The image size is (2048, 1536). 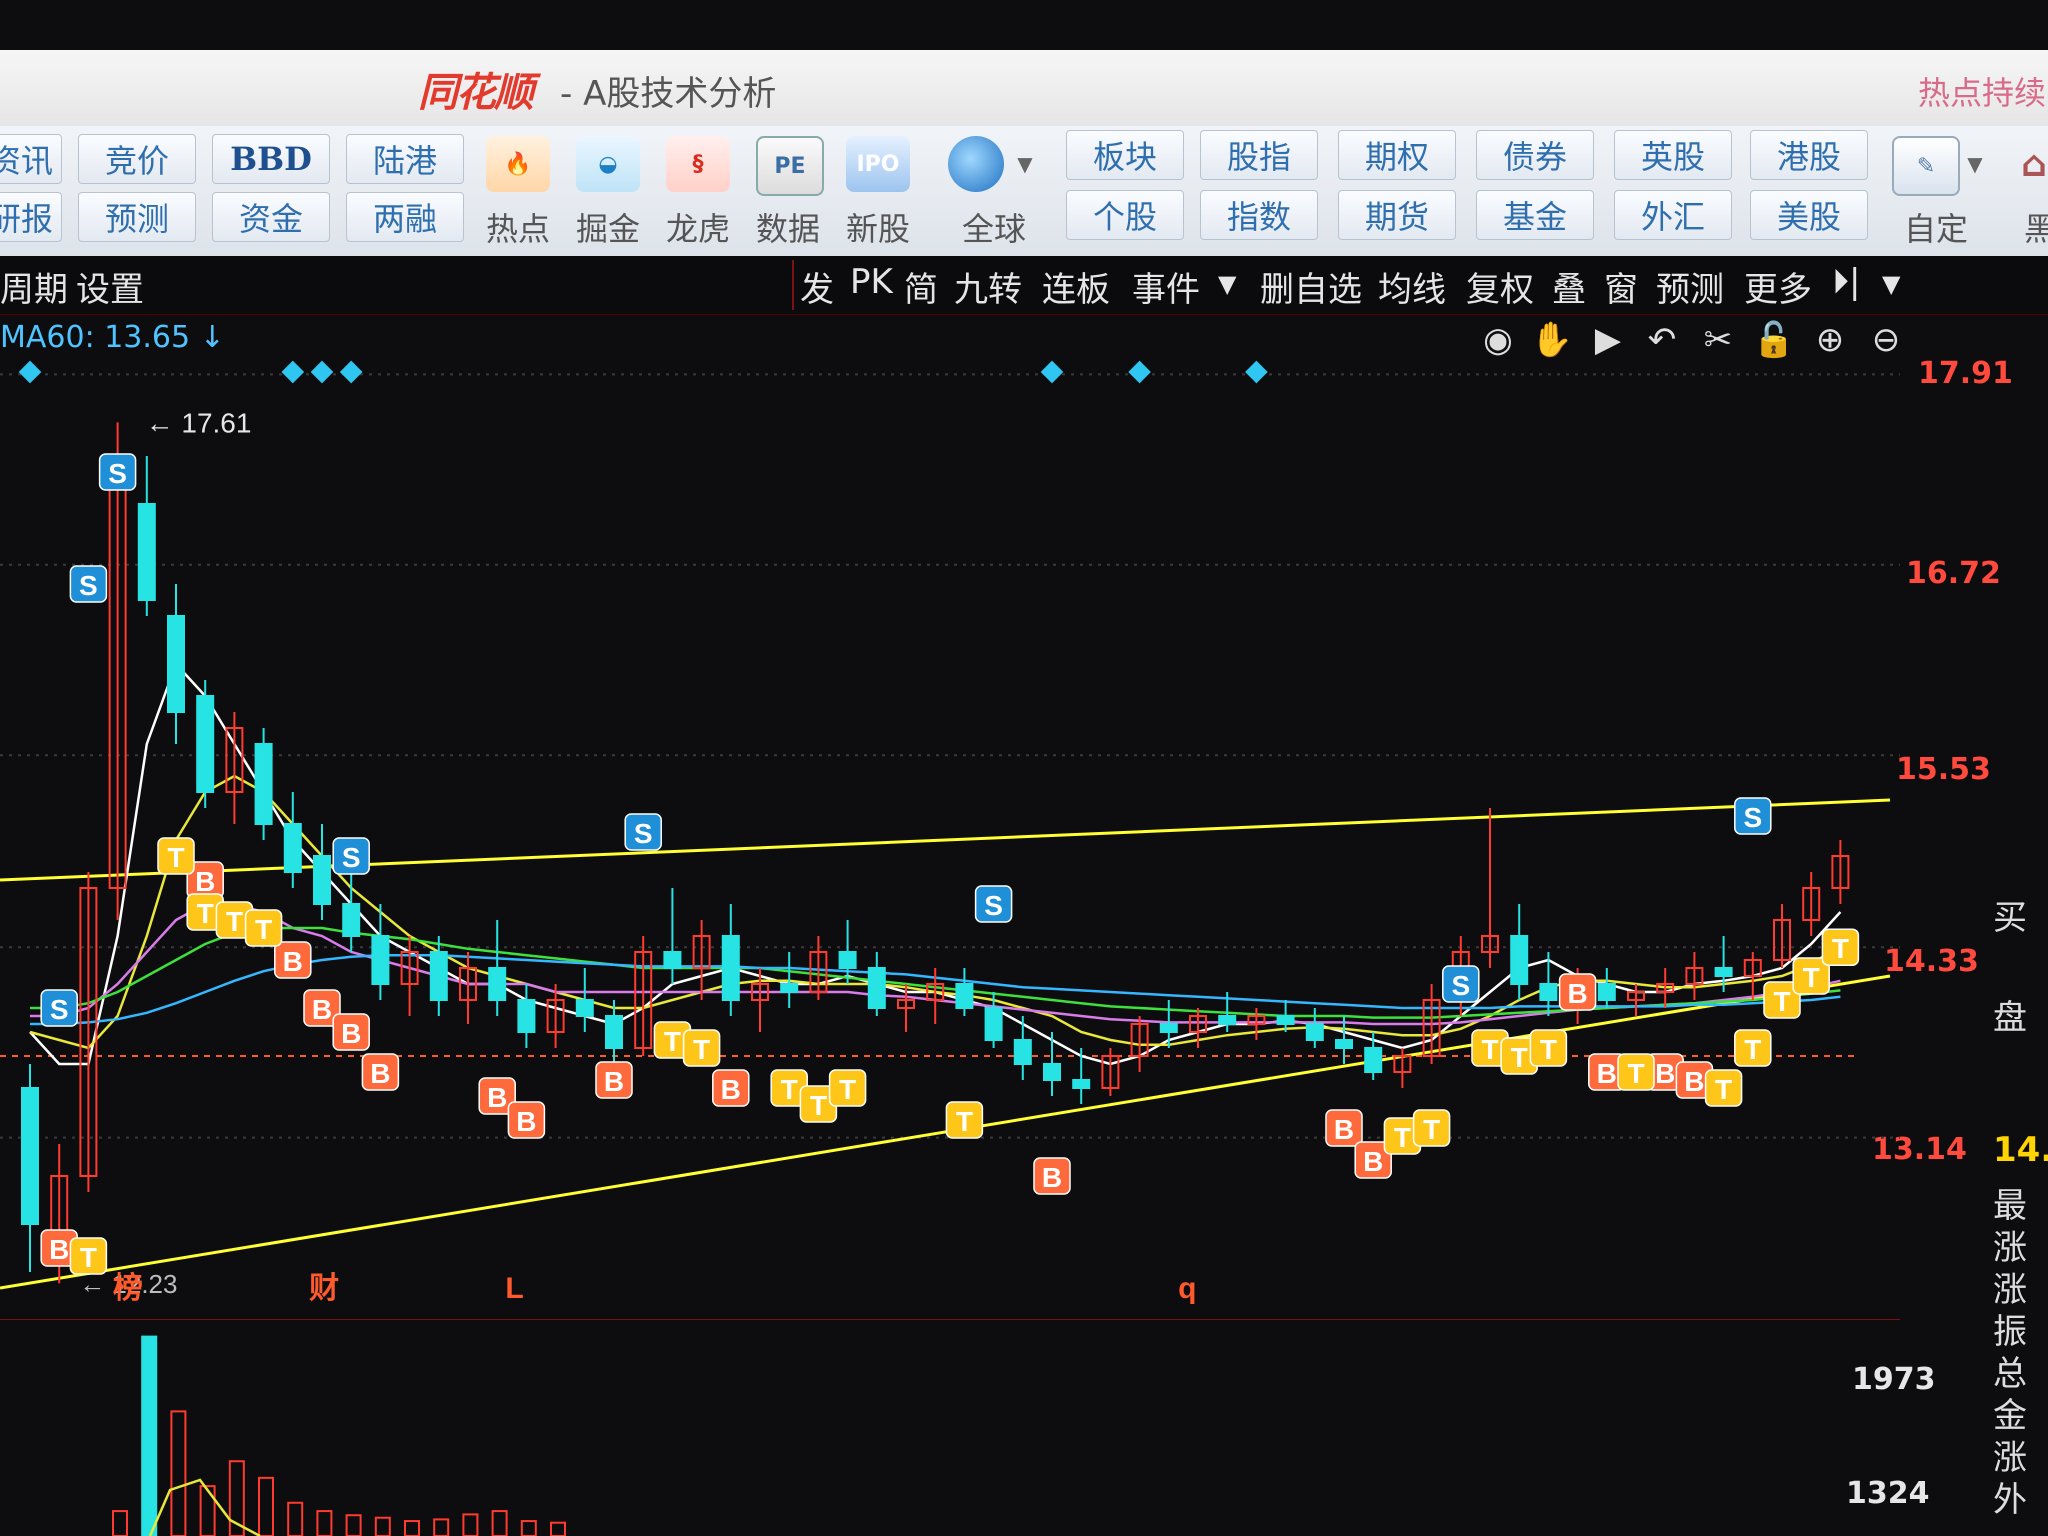 I want to click on play-icon: ▶, so click(x=1608, y=340).